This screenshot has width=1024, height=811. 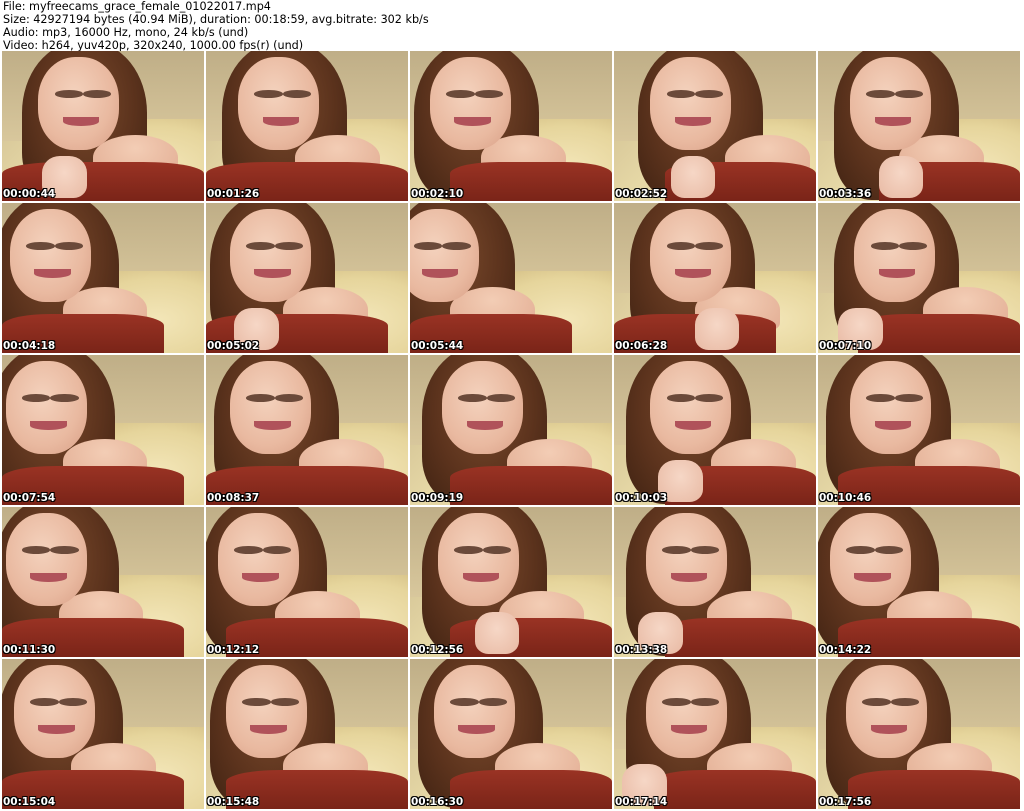 I want to click on video-thumbnail: 00:12:56, so click(x=511, y=582).